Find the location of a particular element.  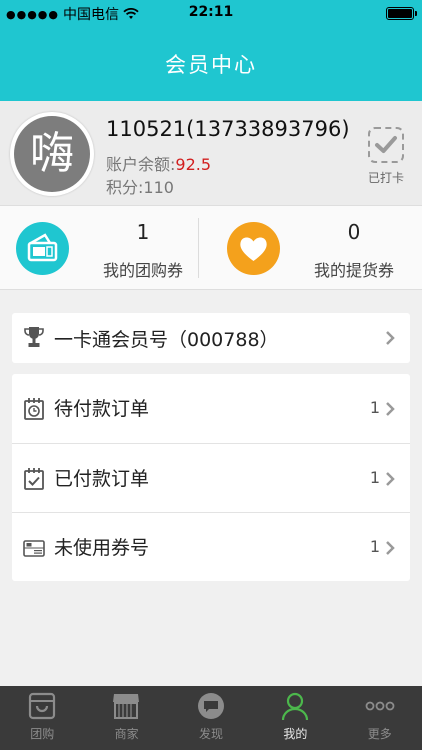

paid-orders-count: 1 is located at coordinates (374, 477).